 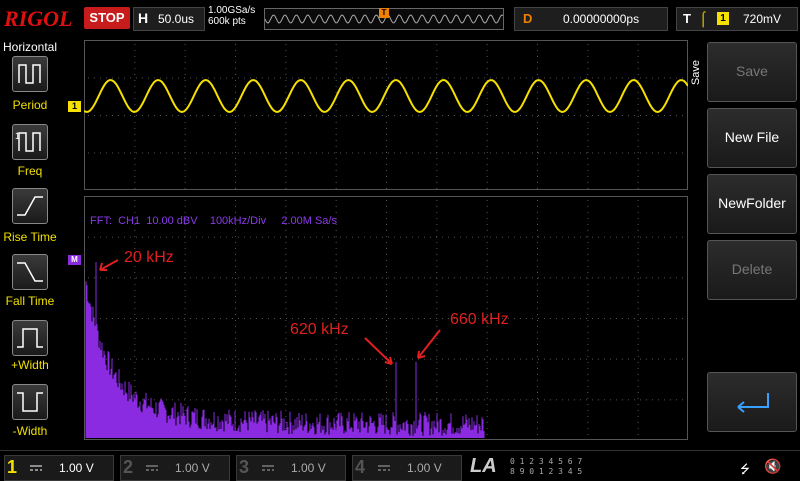 I want to click on ch2-scale: 1.00 V, so click(x=192, y=468).